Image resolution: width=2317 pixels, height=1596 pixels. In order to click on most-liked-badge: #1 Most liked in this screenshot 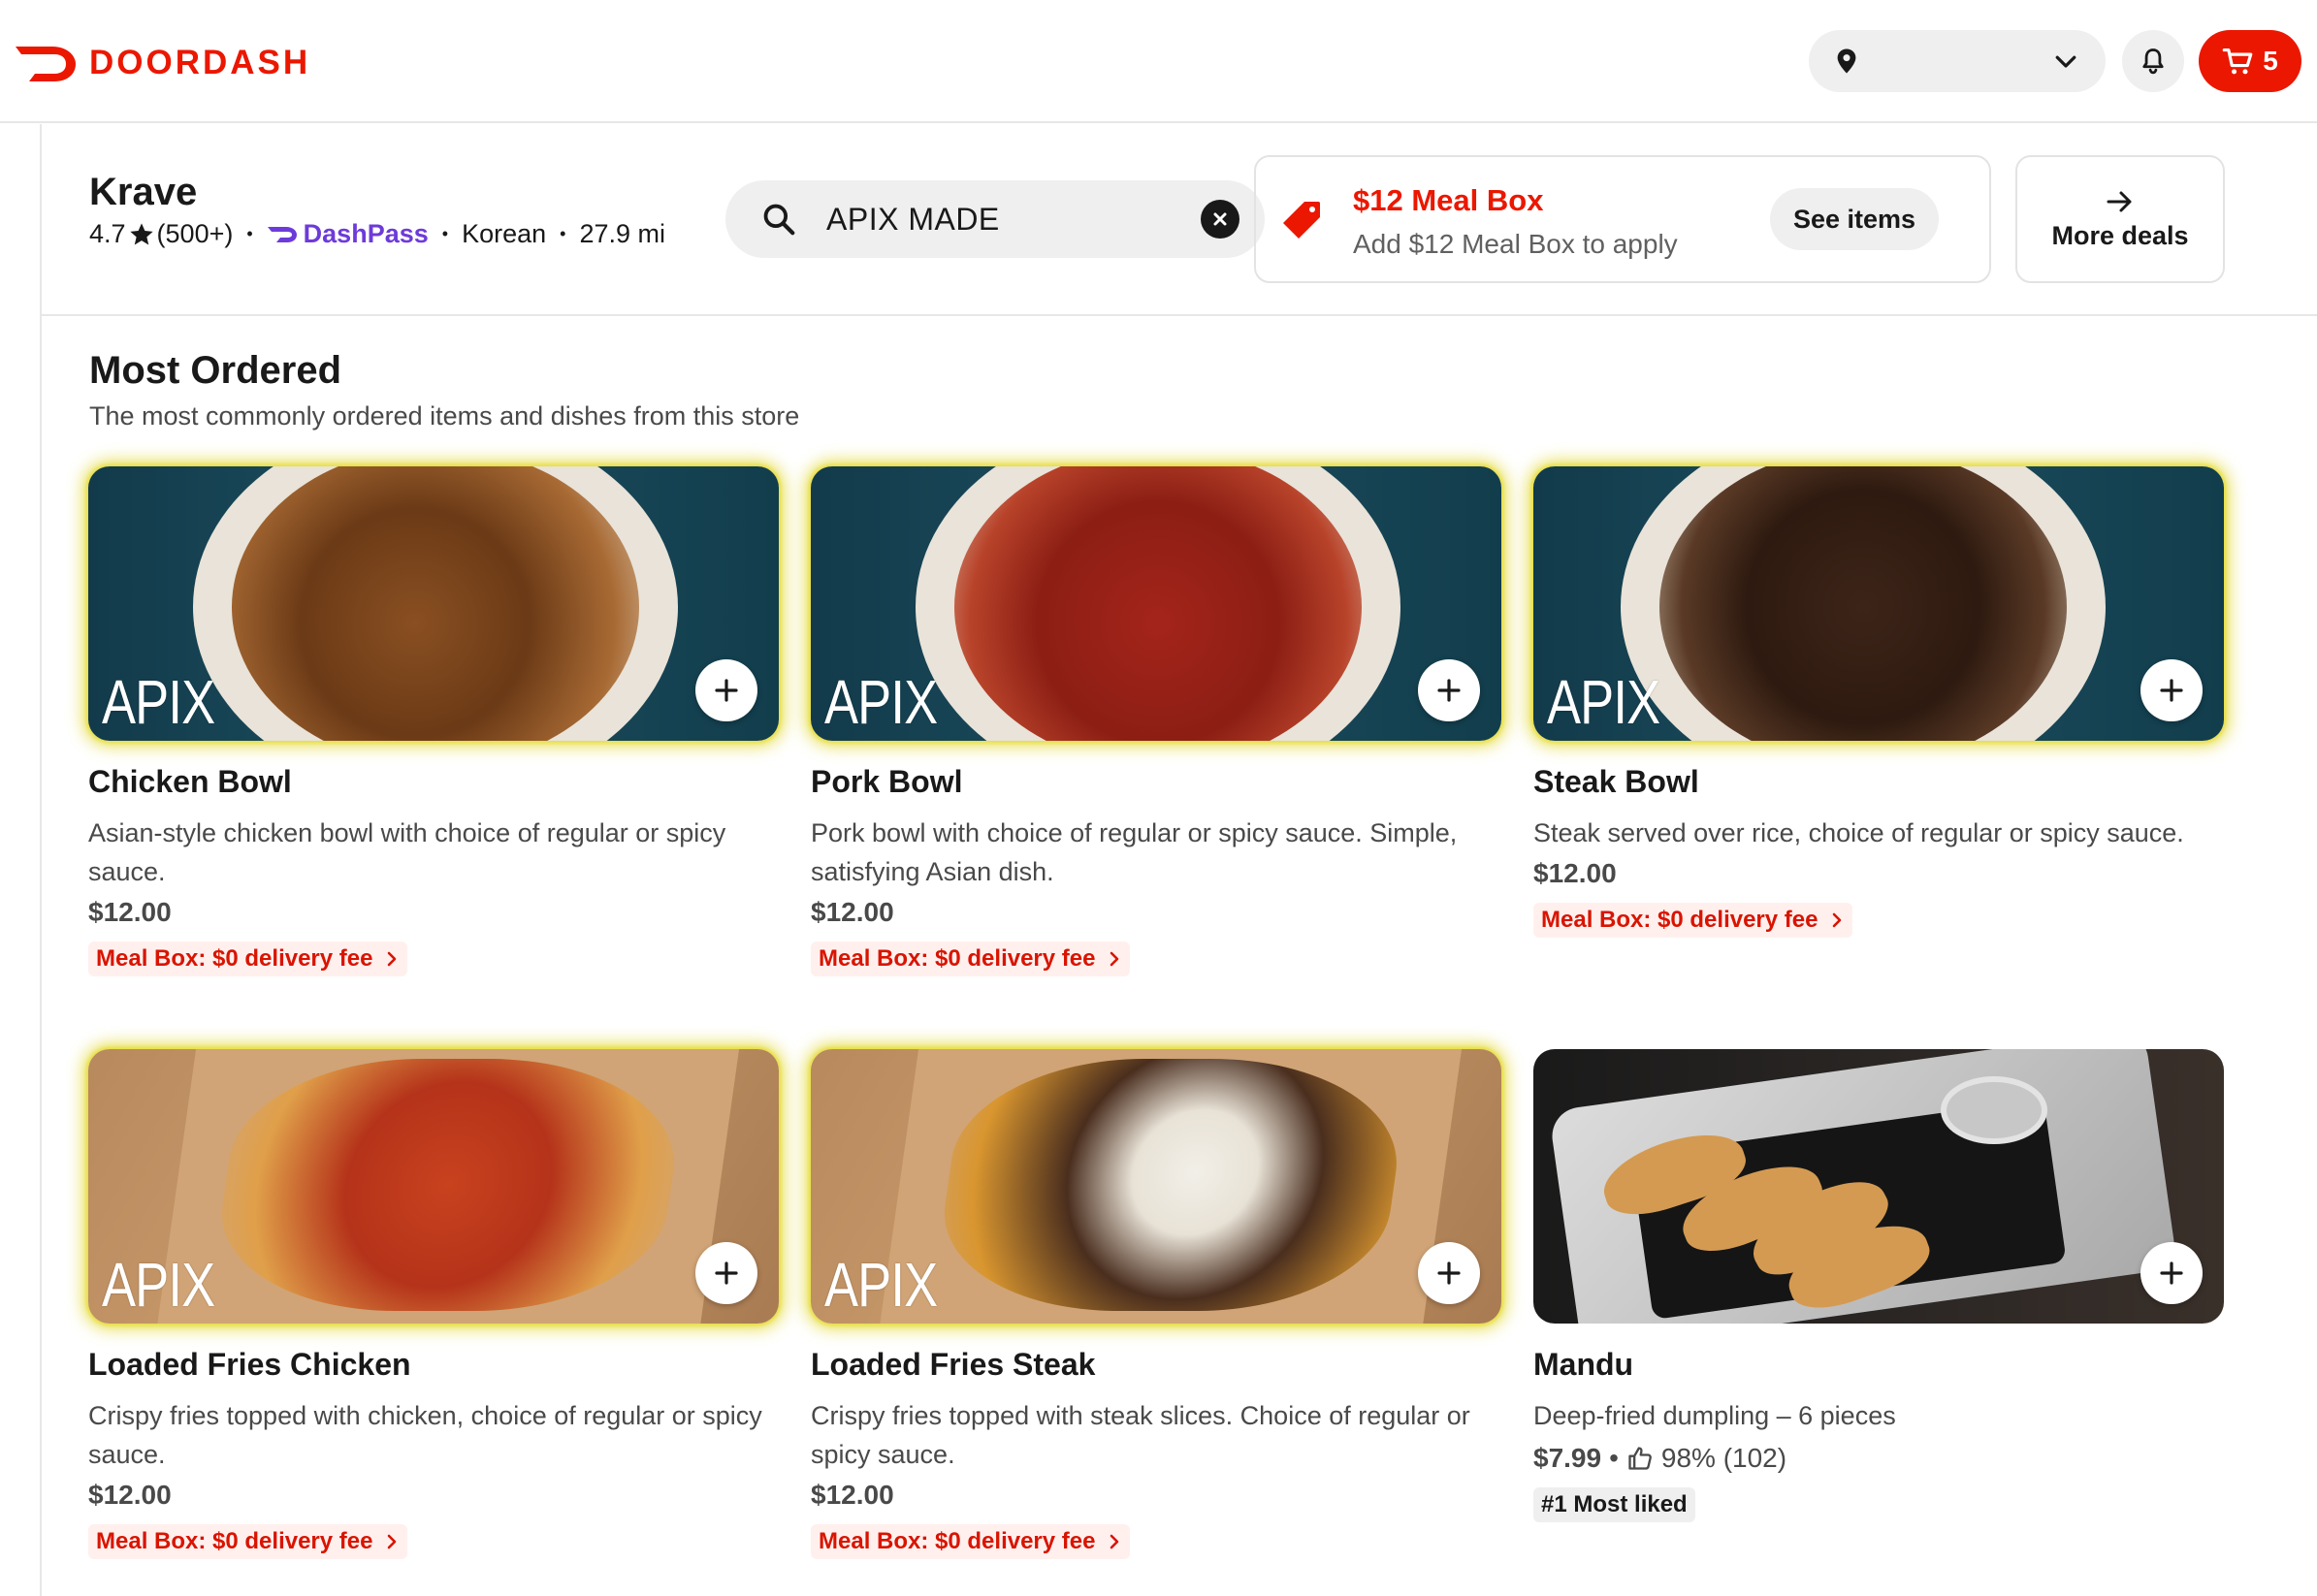, I will do `click(1614, 1504)`.